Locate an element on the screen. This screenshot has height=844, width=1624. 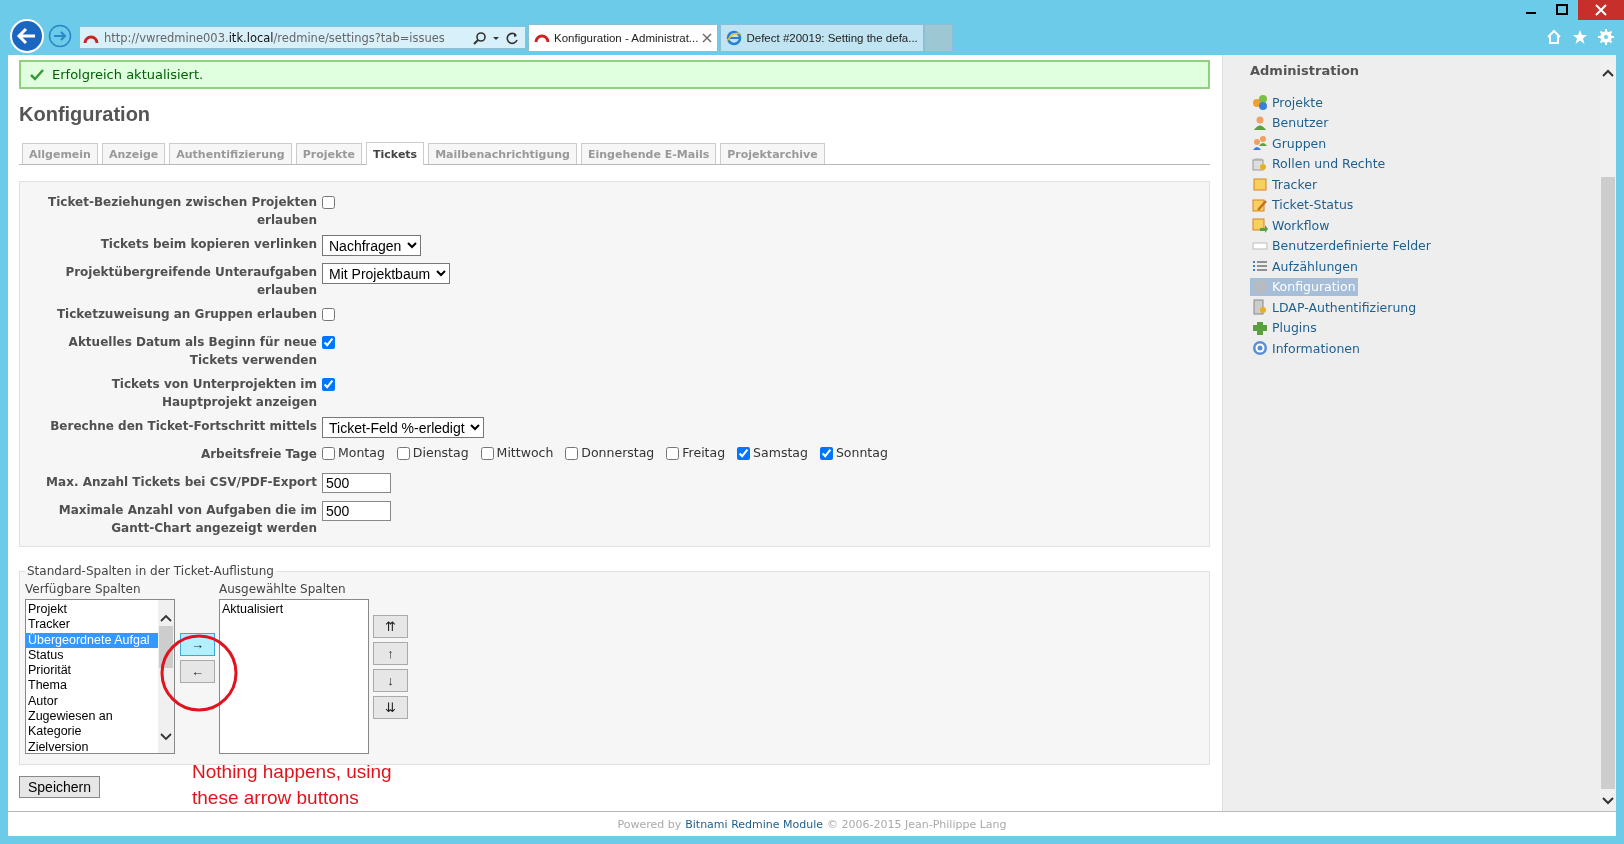
footer-text: Powered by is located at coordinates (649, 824).